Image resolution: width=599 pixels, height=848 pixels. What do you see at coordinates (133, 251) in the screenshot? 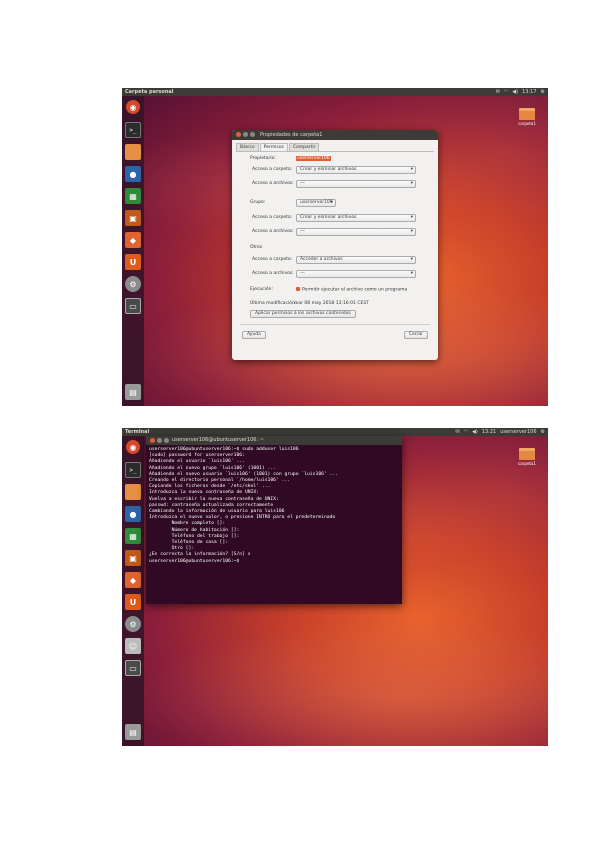
I see `launcher: ◉ >_ ● ▦ ▣ ◆ U ⚙ ▭ ▤` at bounding box center [133, 251].